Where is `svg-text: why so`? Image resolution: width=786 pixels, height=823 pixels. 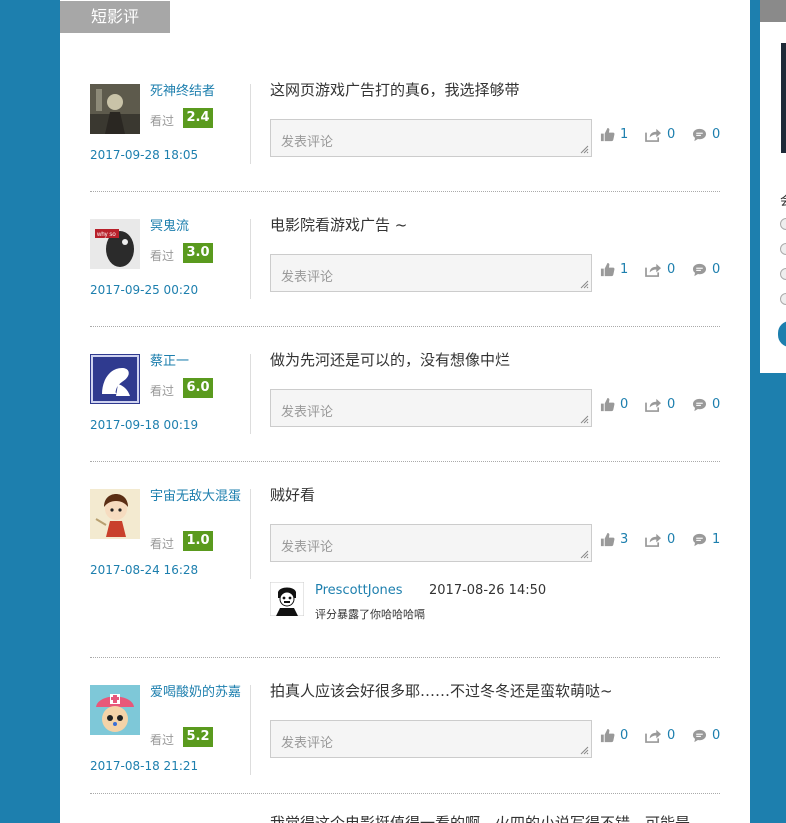
svg-text: why so is located at coordinates (106, 235).